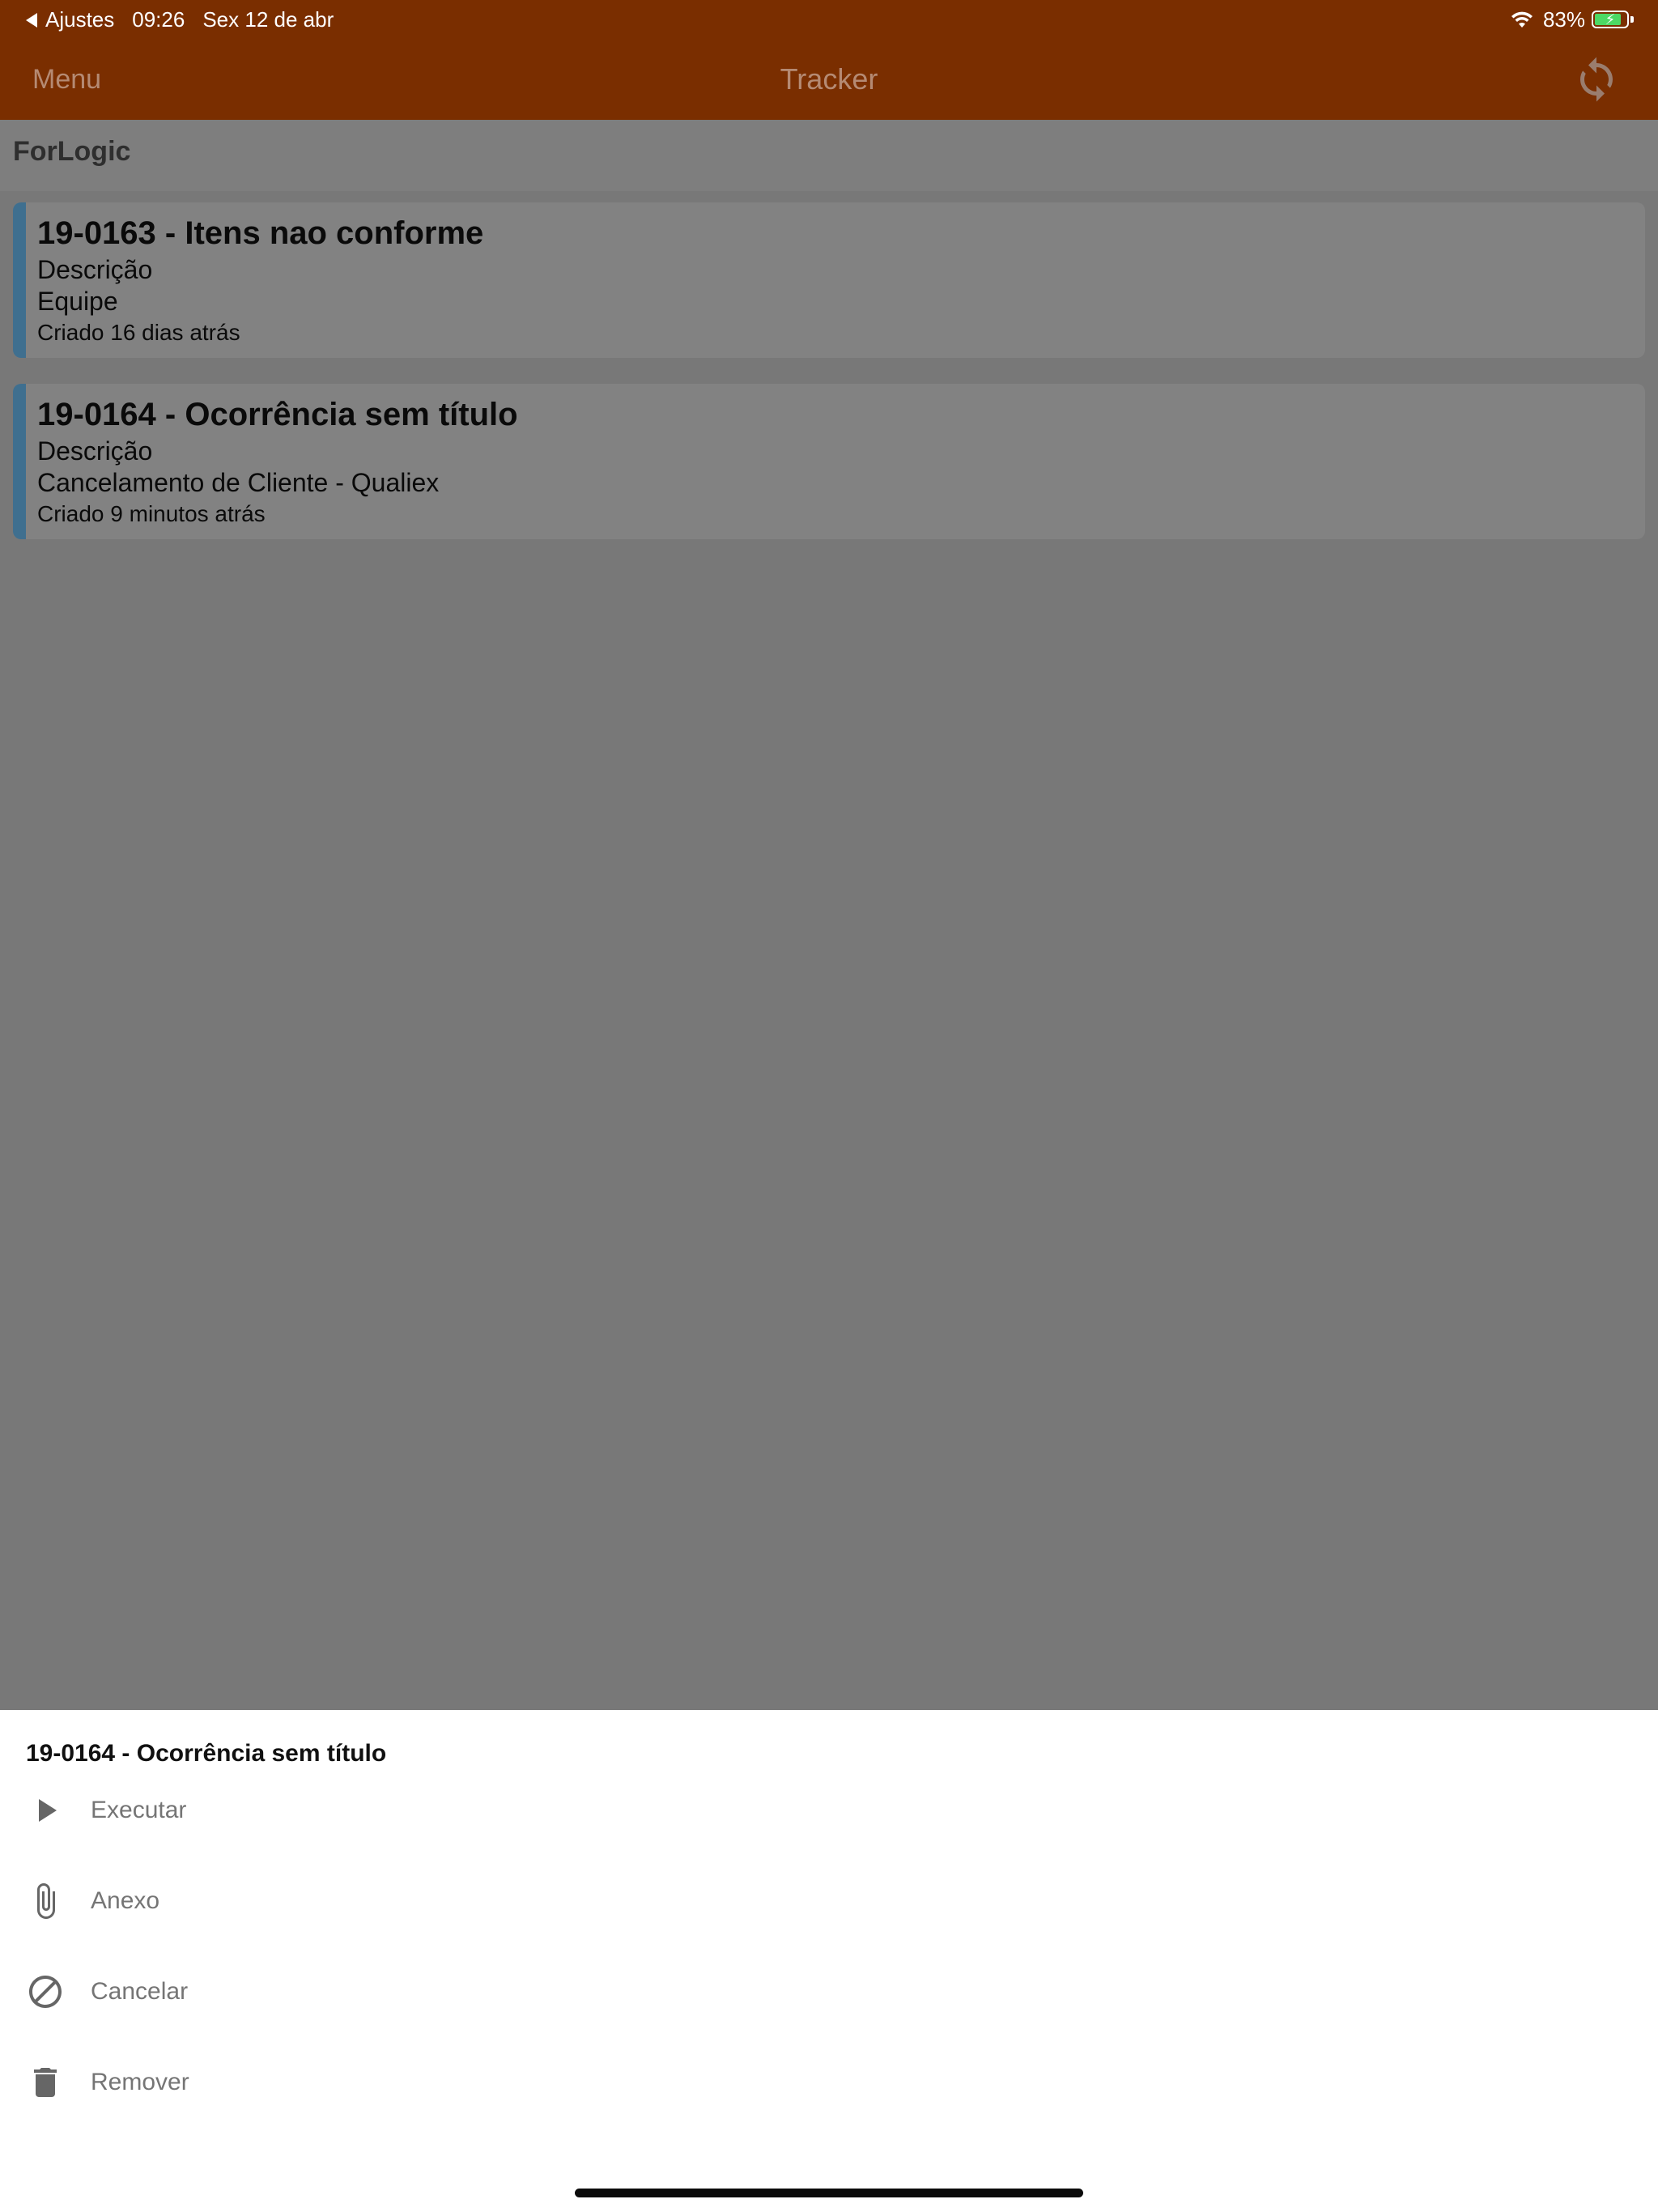  What do you see at coordinates (829, 2193) in the screenshot?
I see `home-indicator` at bounding box center [829, 2193].